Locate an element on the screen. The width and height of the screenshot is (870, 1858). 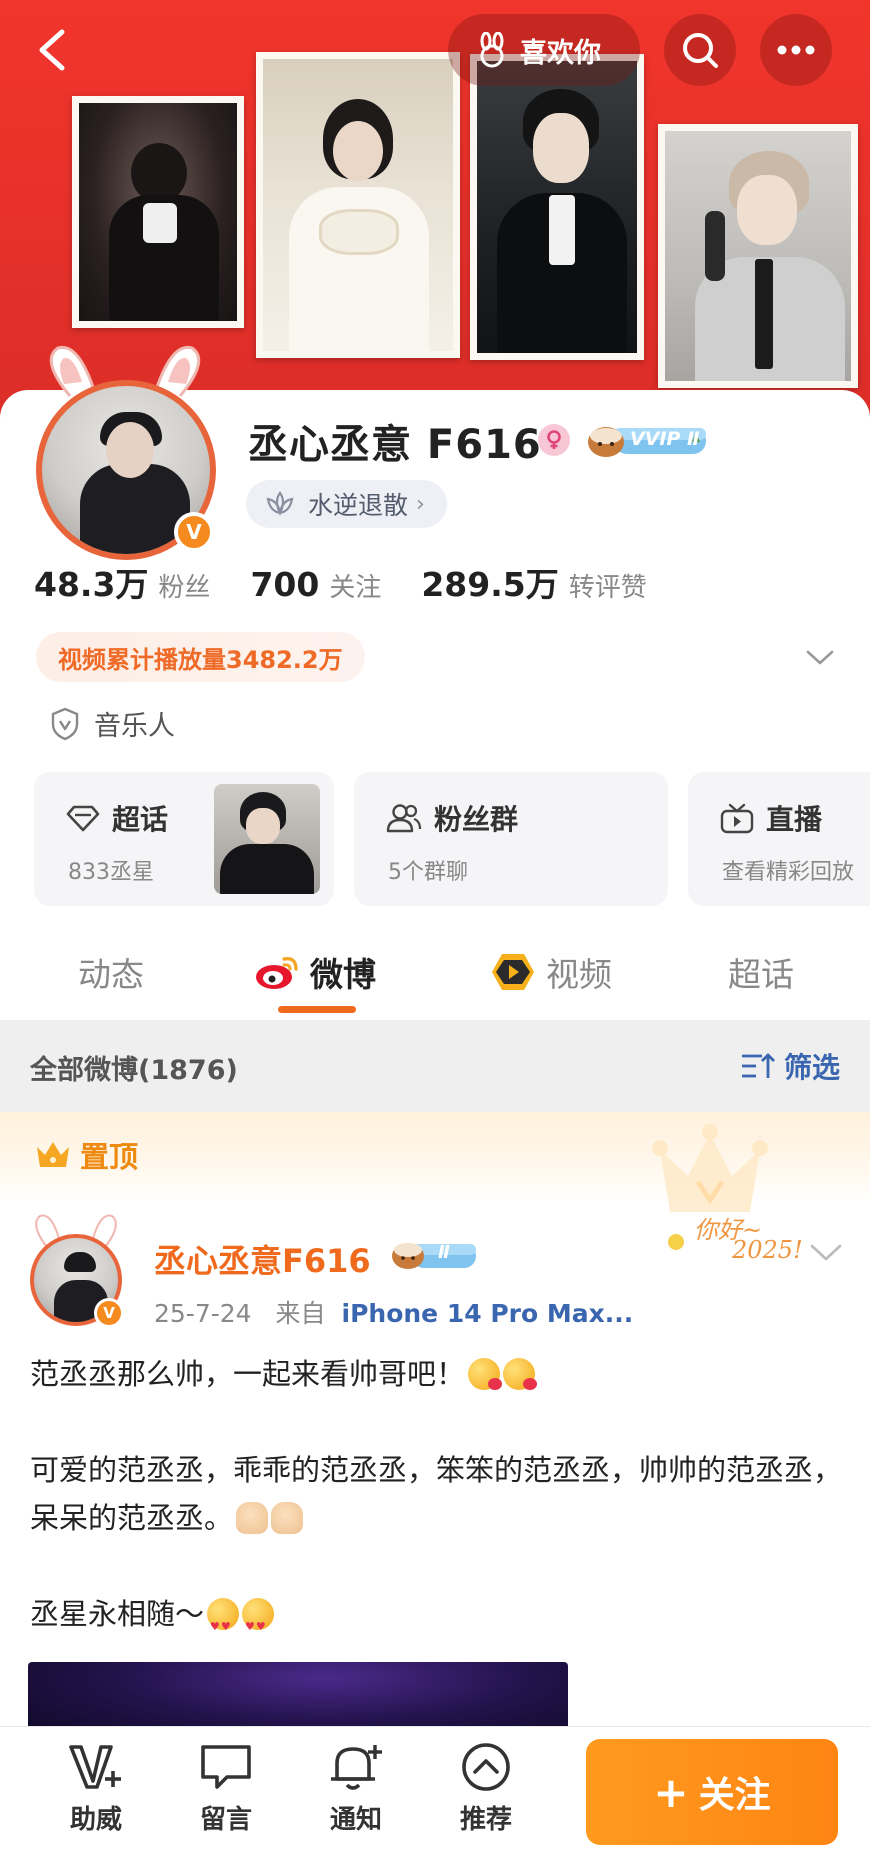
search-icon is located at coordinates (700, 50).